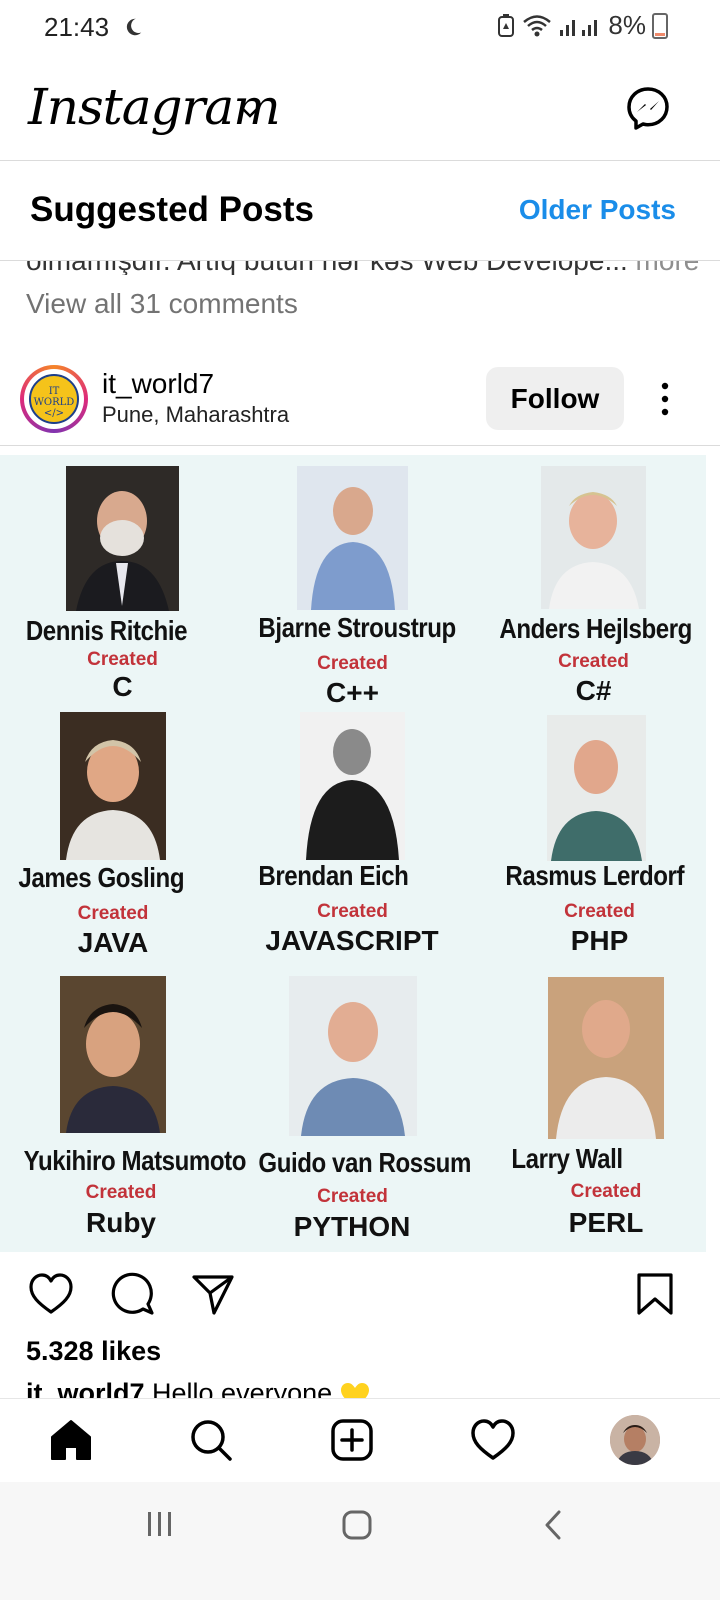 This screenshot has height=1600, width=720. Describe the element at coordinates (101, 877) in the screenshot. I see `creator-name-4: James Gosling` at that location.